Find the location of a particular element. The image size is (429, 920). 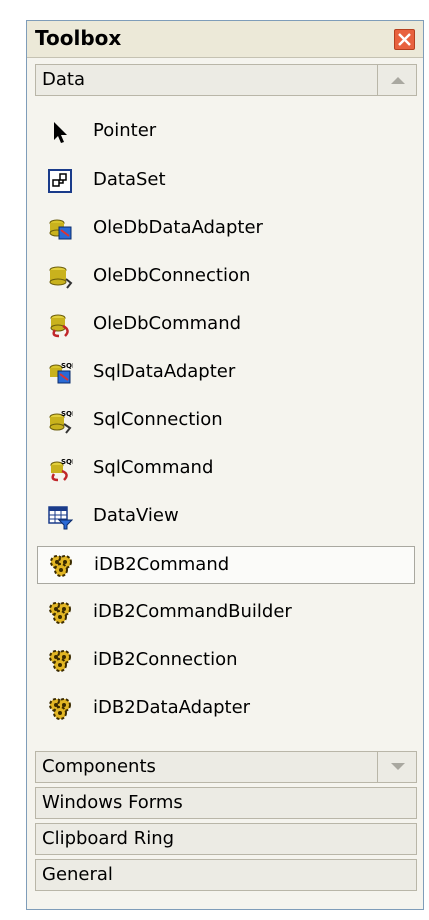

toolbox-item-sqldataadapter: SQL SqlDataAdapter is located at coordinates (226, 373).